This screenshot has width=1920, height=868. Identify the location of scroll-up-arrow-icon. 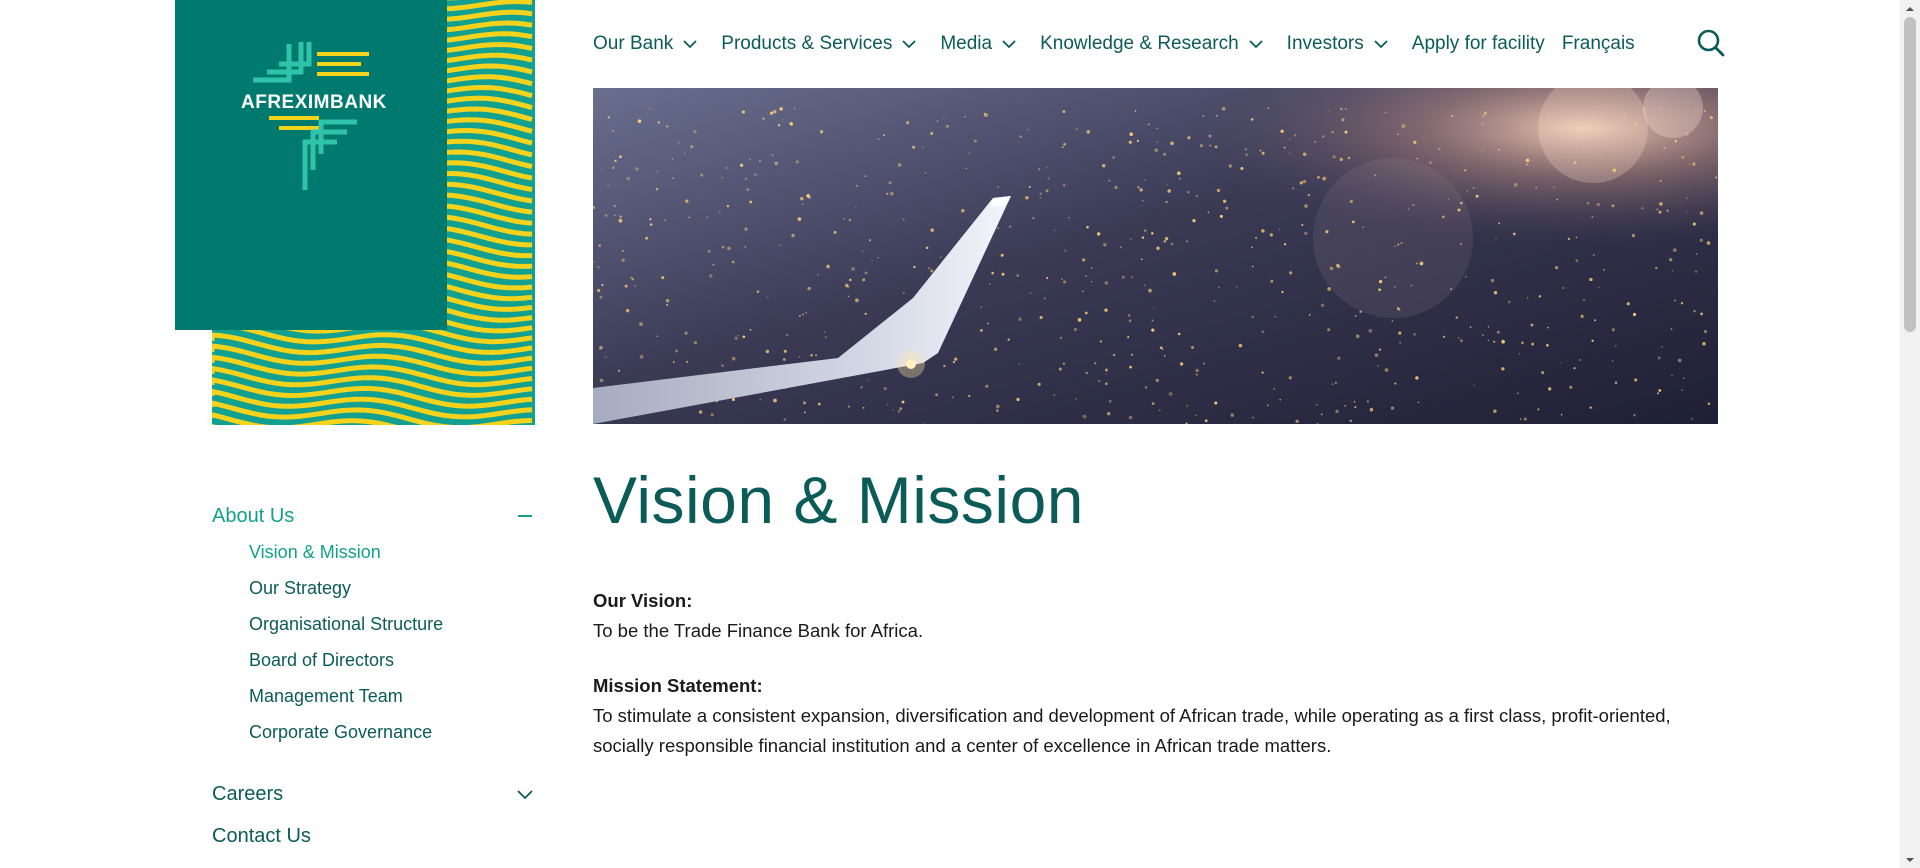
(1910, 8).